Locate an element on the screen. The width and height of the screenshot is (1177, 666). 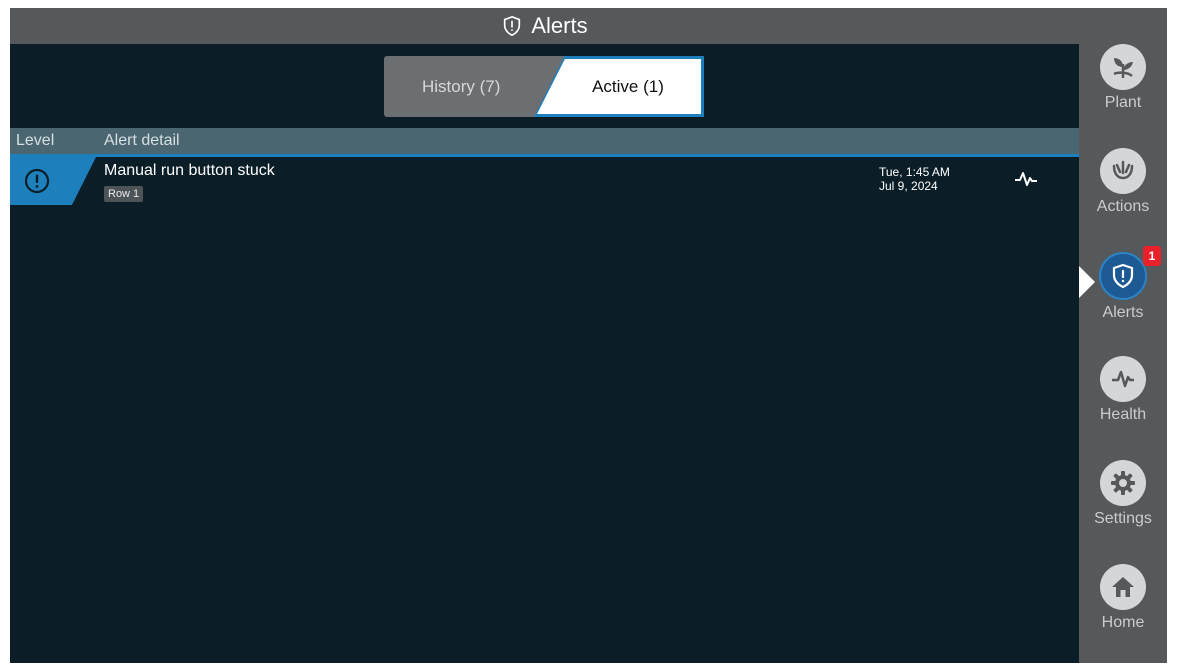
level-badge is located at coordinates (53, 181).